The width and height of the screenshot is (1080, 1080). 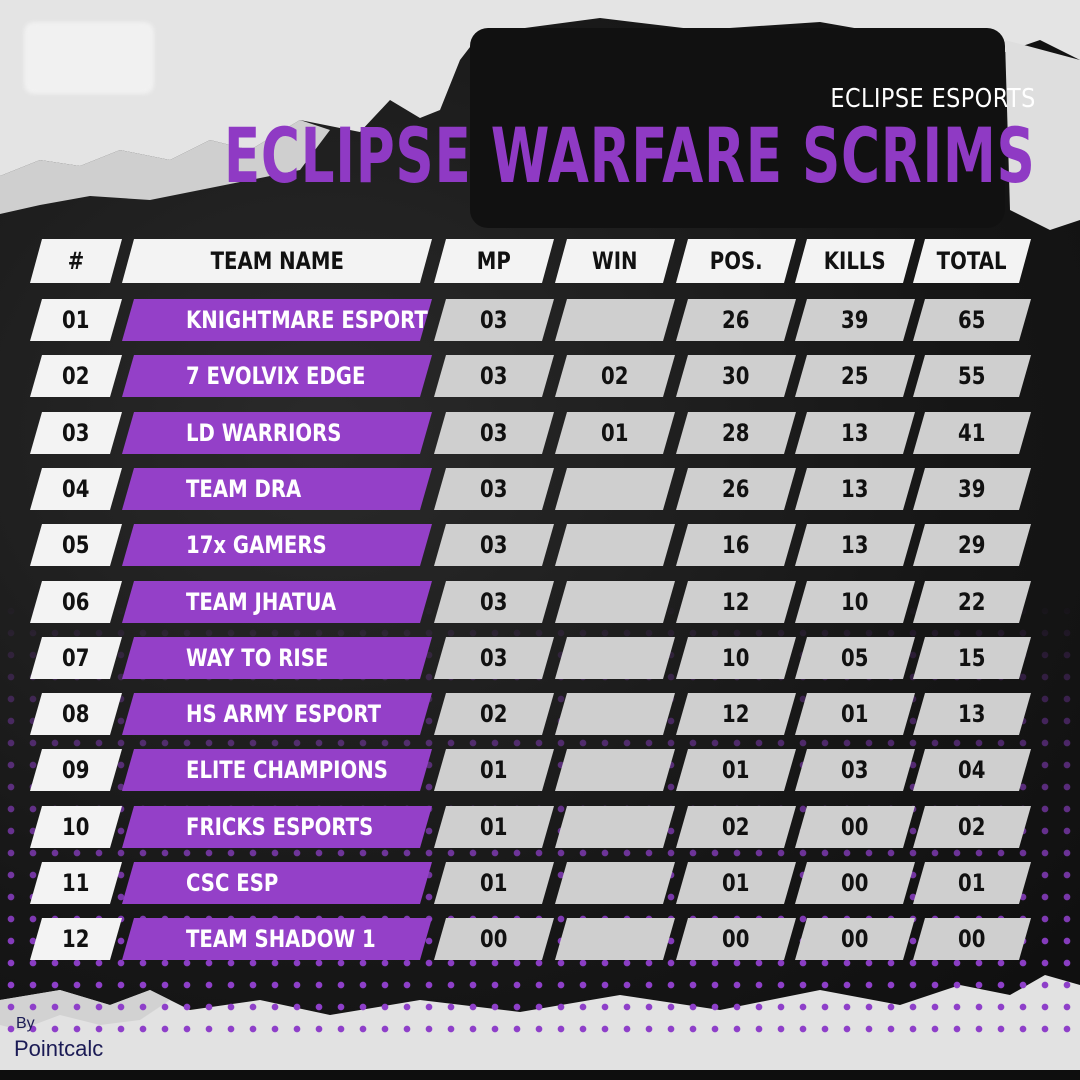 I want to click on rank-value: 12, so click(x=76, y=939).